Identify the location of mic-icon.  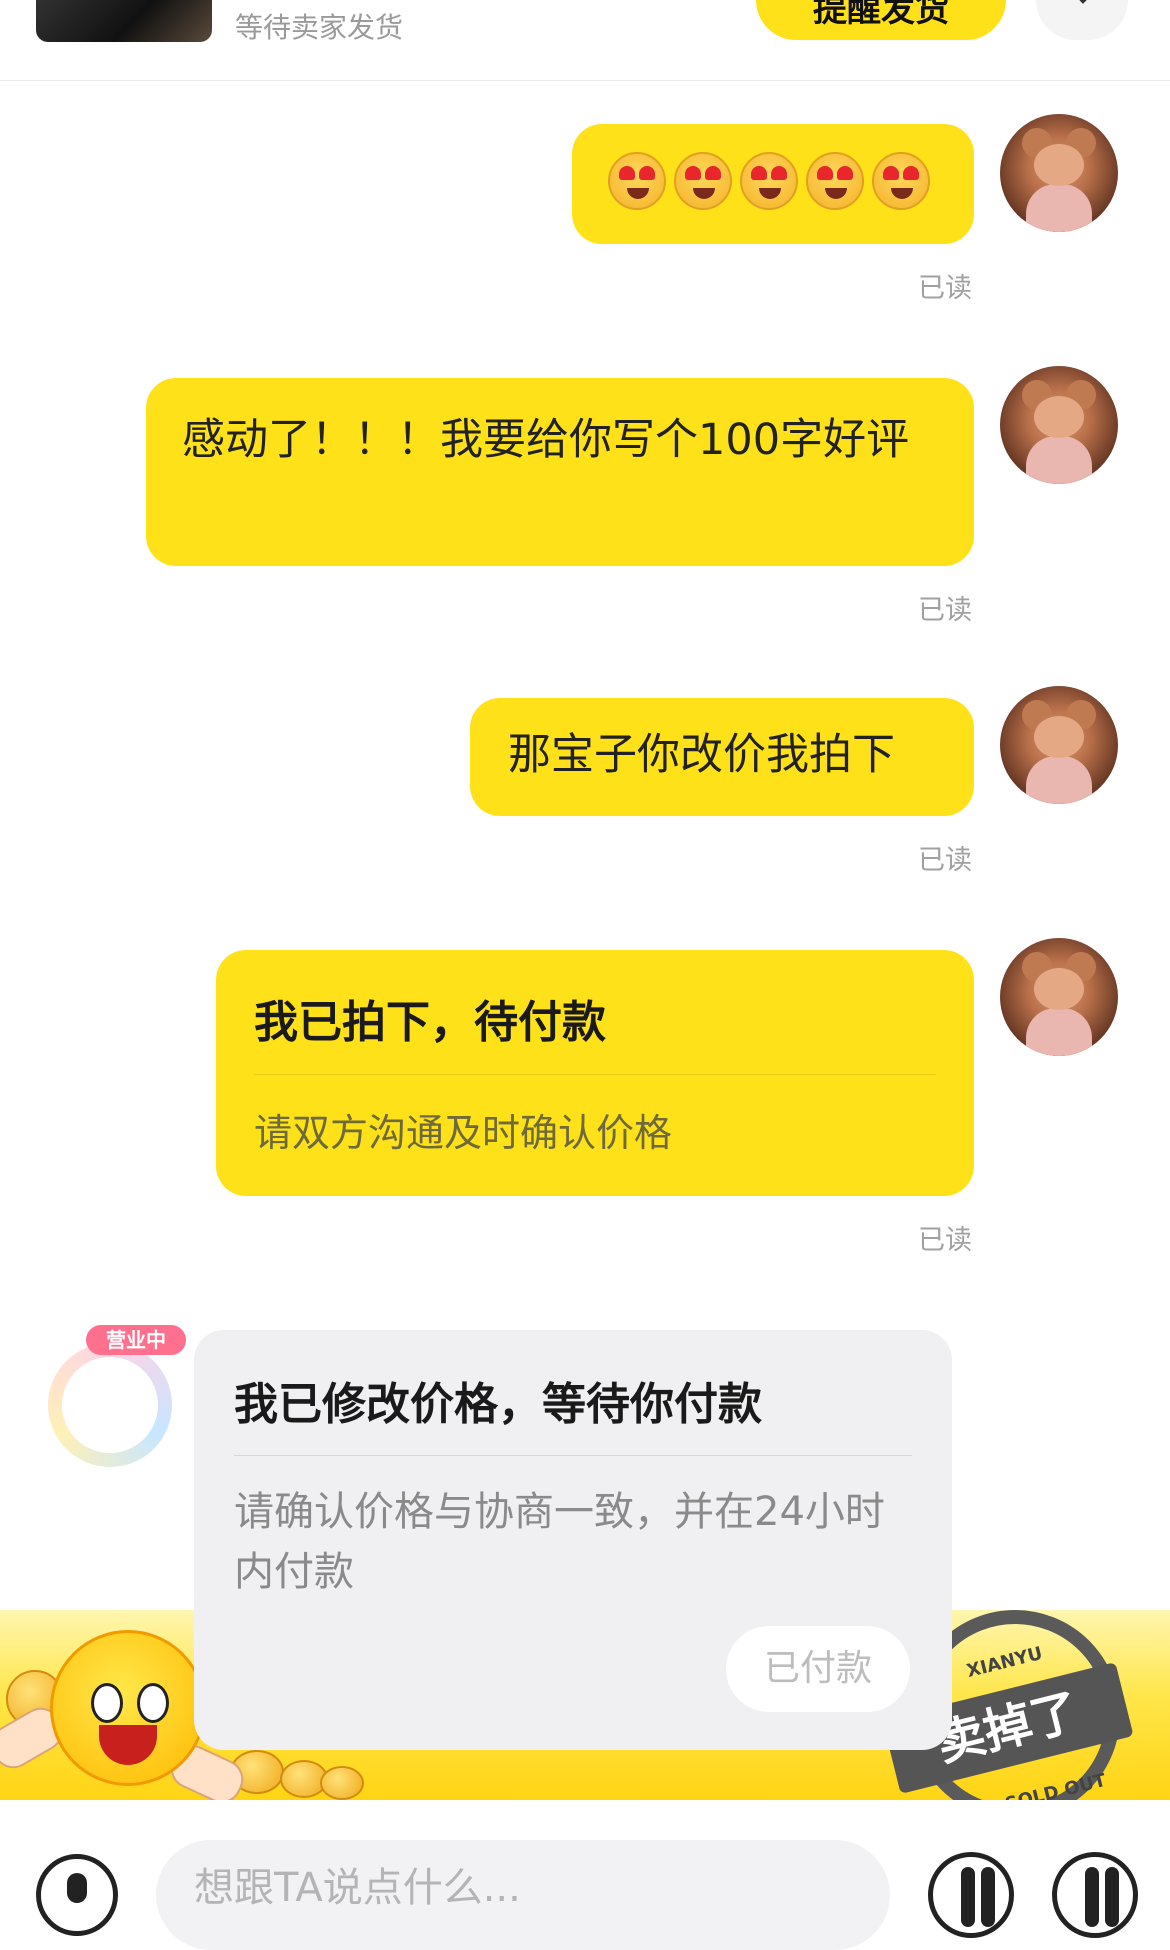
(77, 1888).